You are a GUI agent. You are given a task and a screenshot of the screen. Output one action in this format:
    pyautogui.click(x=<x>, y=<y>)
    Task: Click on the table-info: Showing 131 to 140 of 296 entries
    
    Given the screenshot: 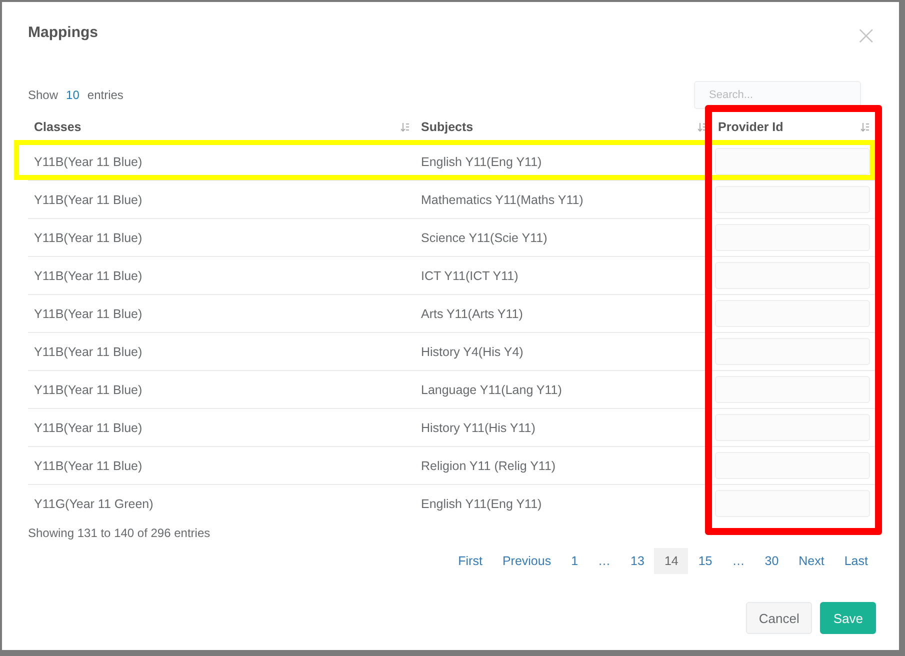 What is the action you would take?
    pyautogui.click(x=120, y=533)
    